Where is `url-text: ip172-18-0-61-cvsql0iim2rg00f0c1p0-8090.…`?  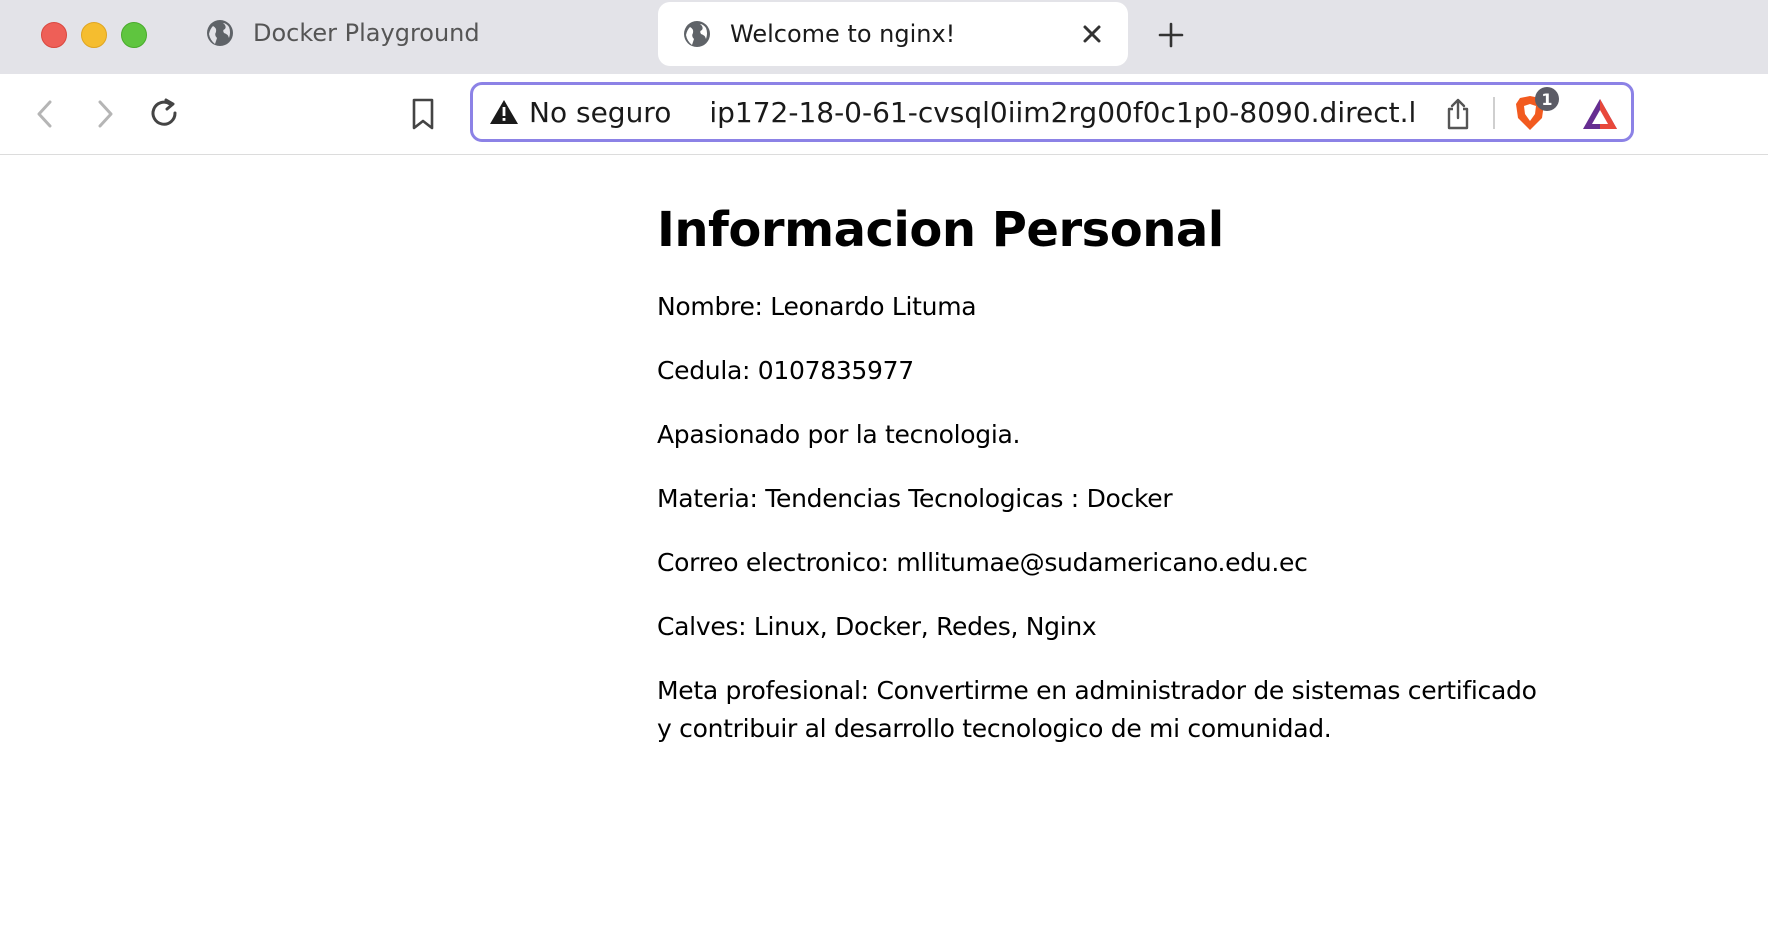
url-text: ip172-18-0-61-cvsql0iim2rg00f0c1p0-8090.… is located at coordinates (1064, 112).